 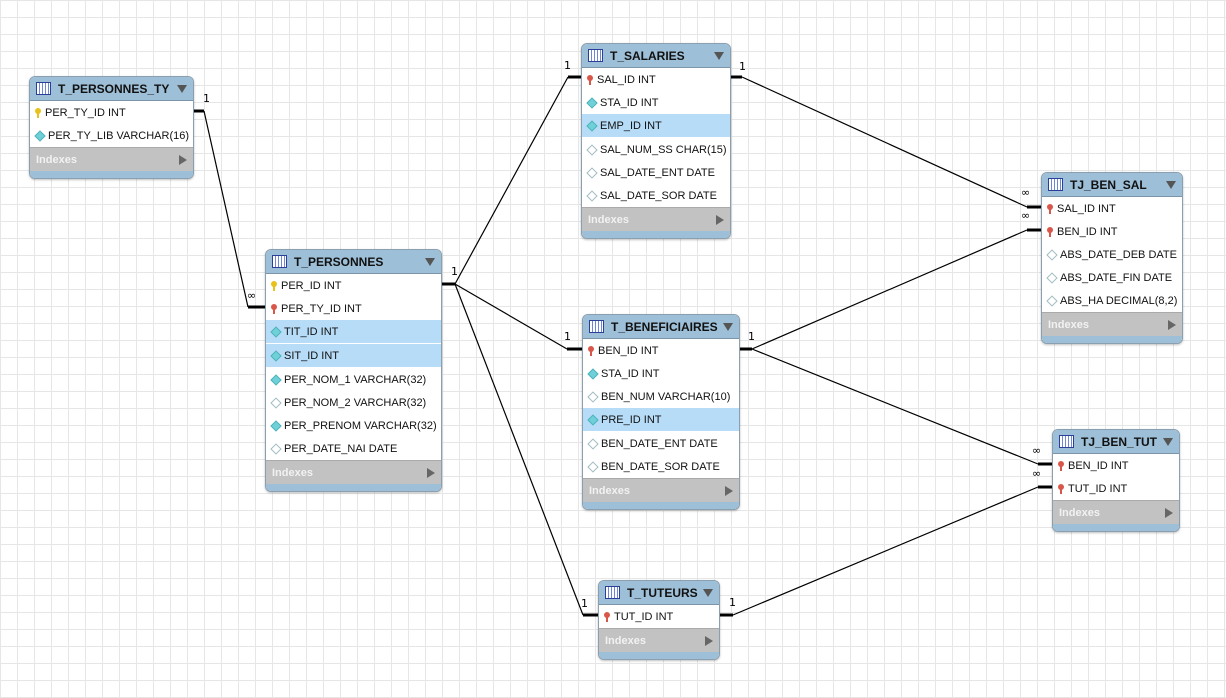 I want to click on table-header: T_TUTEURS, so click(x=659, y=593).